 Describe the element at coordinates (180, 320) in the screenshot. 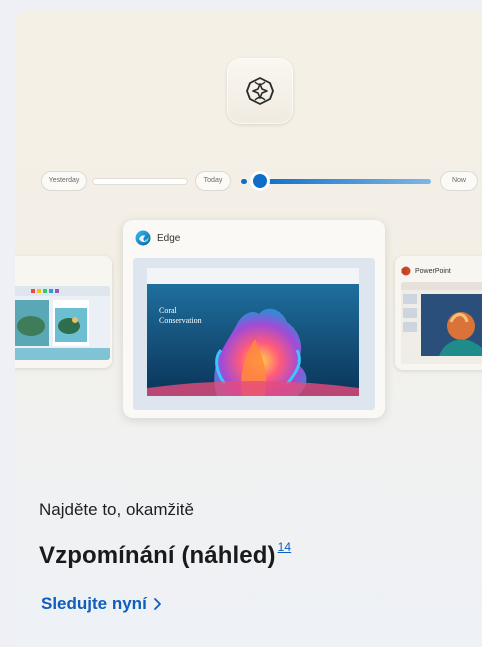

I see `webpage-heading-line2: Conservation` at that location.